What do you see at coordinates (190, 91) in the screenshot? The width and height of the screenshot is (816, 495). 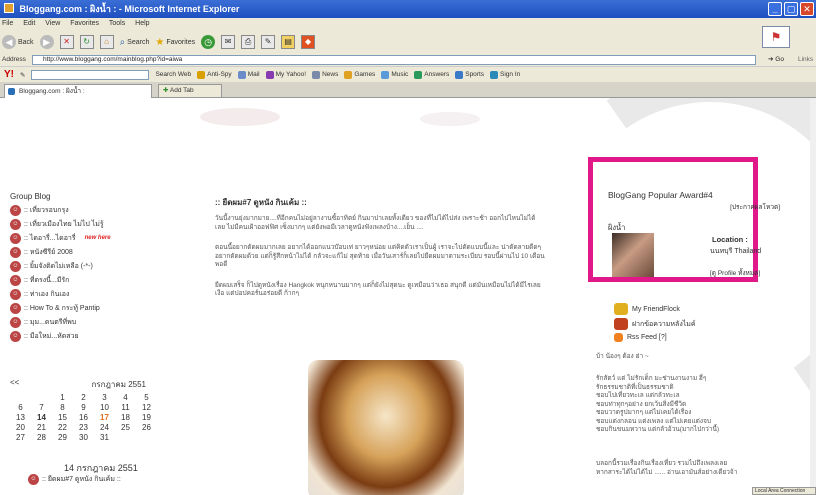 I see `add-tab-button: ✚ Add Tab` at bounding box center [190, 91].